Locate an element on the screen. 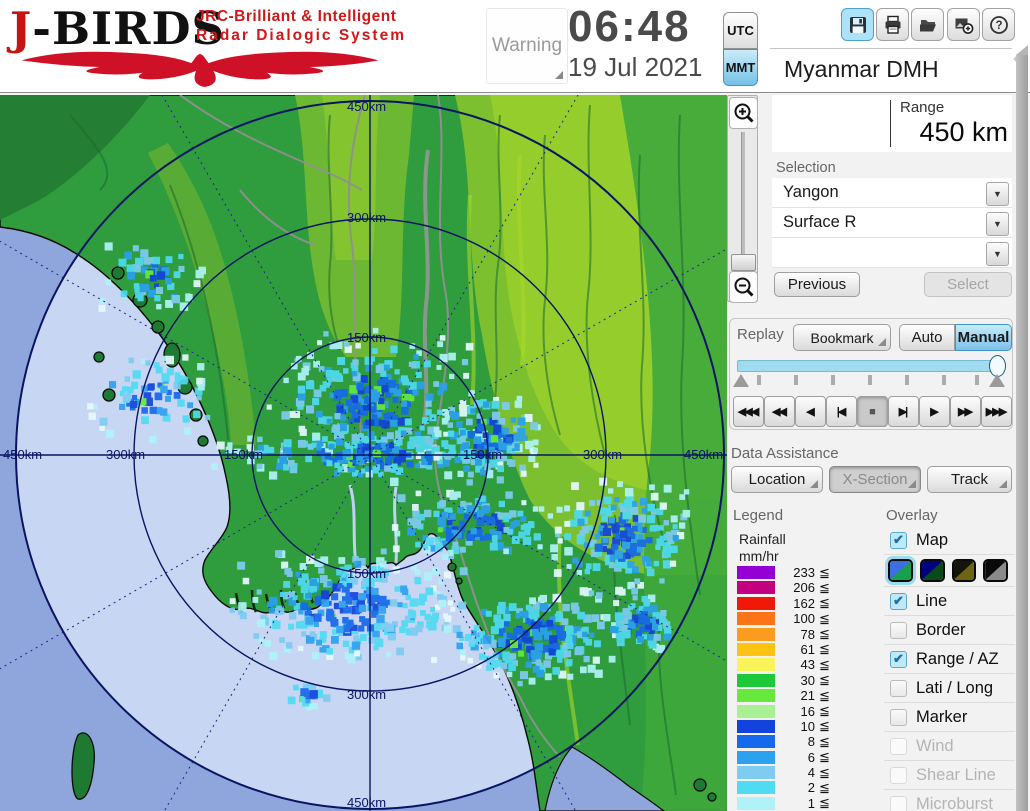 This screenshot has height=811, width=1030. x-section-label: X-Section is located at coordinates (875, 479).